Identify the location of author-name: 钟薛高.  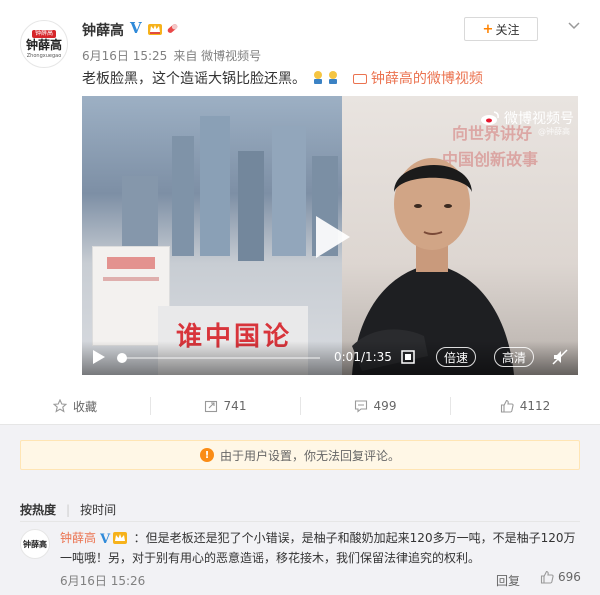
(103, 30).